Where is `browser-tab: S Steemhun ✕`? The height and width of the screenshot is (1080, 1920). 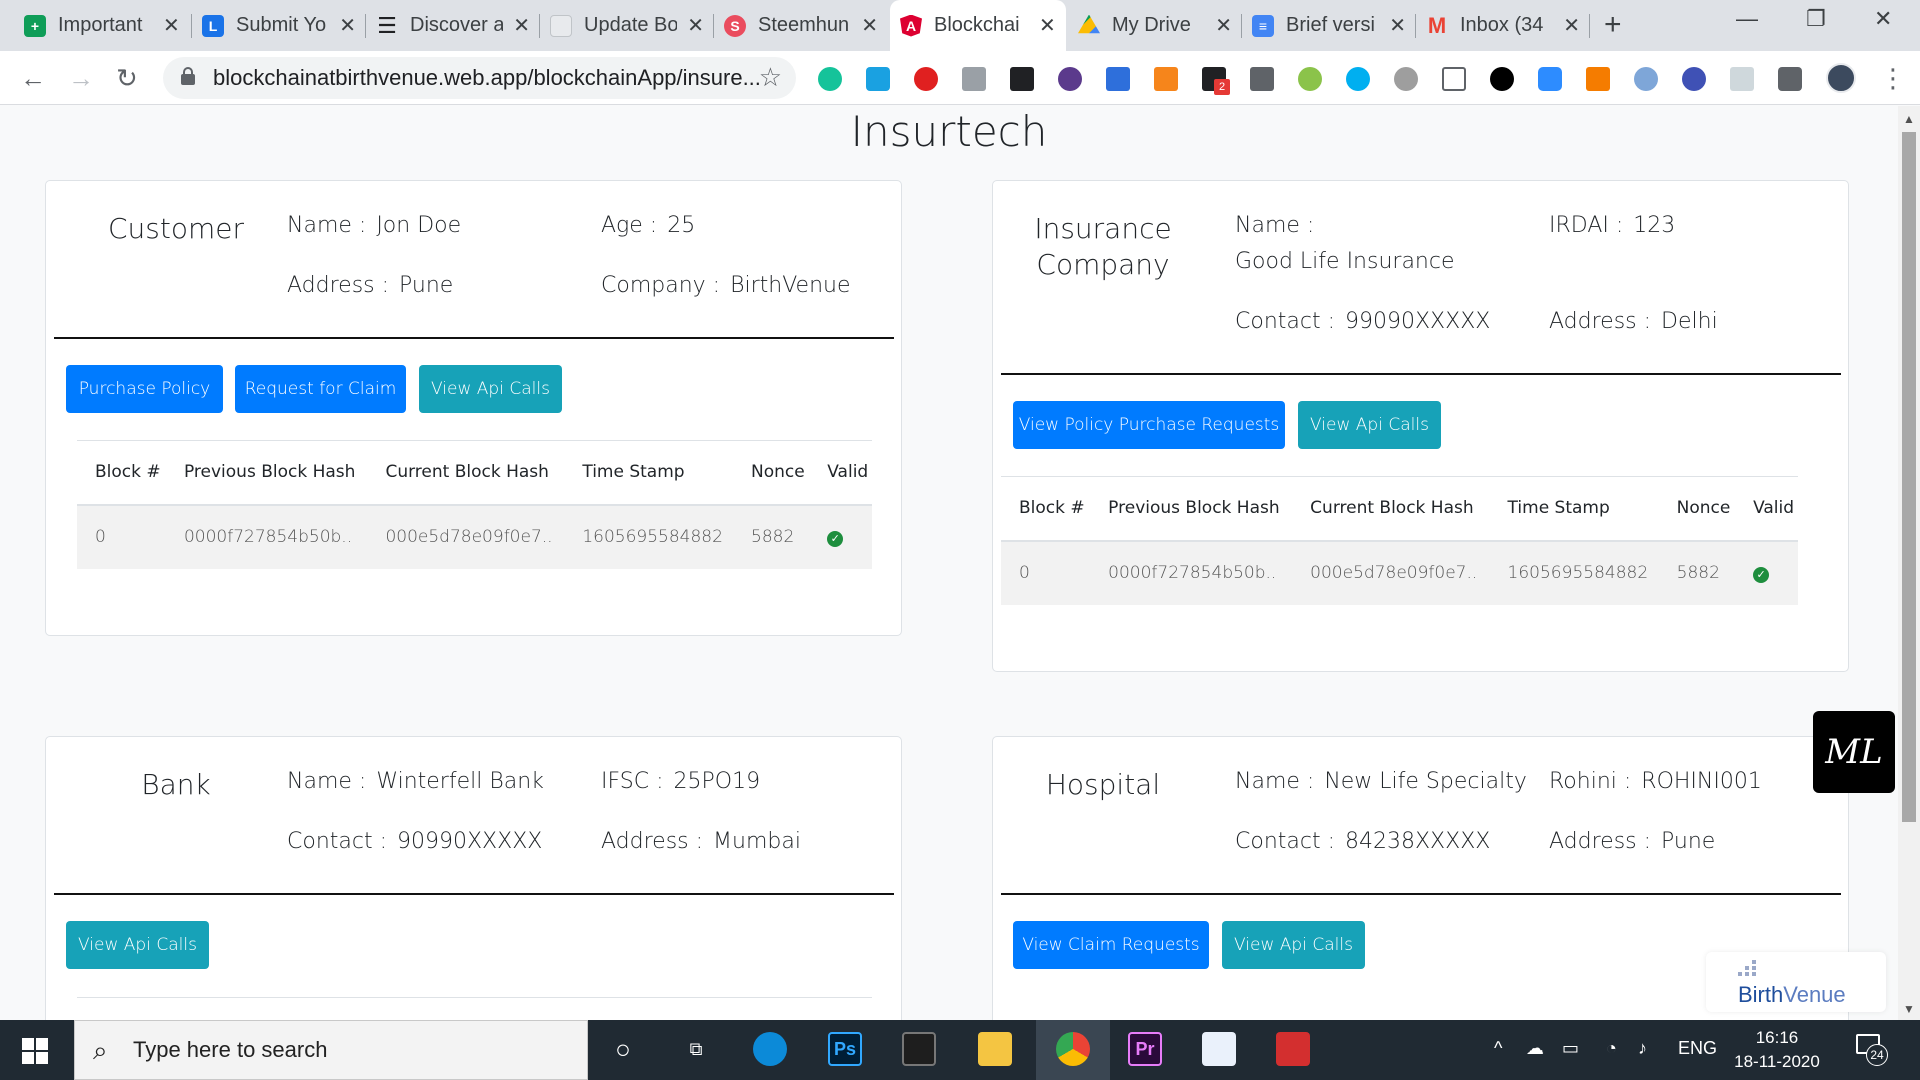
browser-tab: S Steemhun ✕ is located at coordinates (801, 25).